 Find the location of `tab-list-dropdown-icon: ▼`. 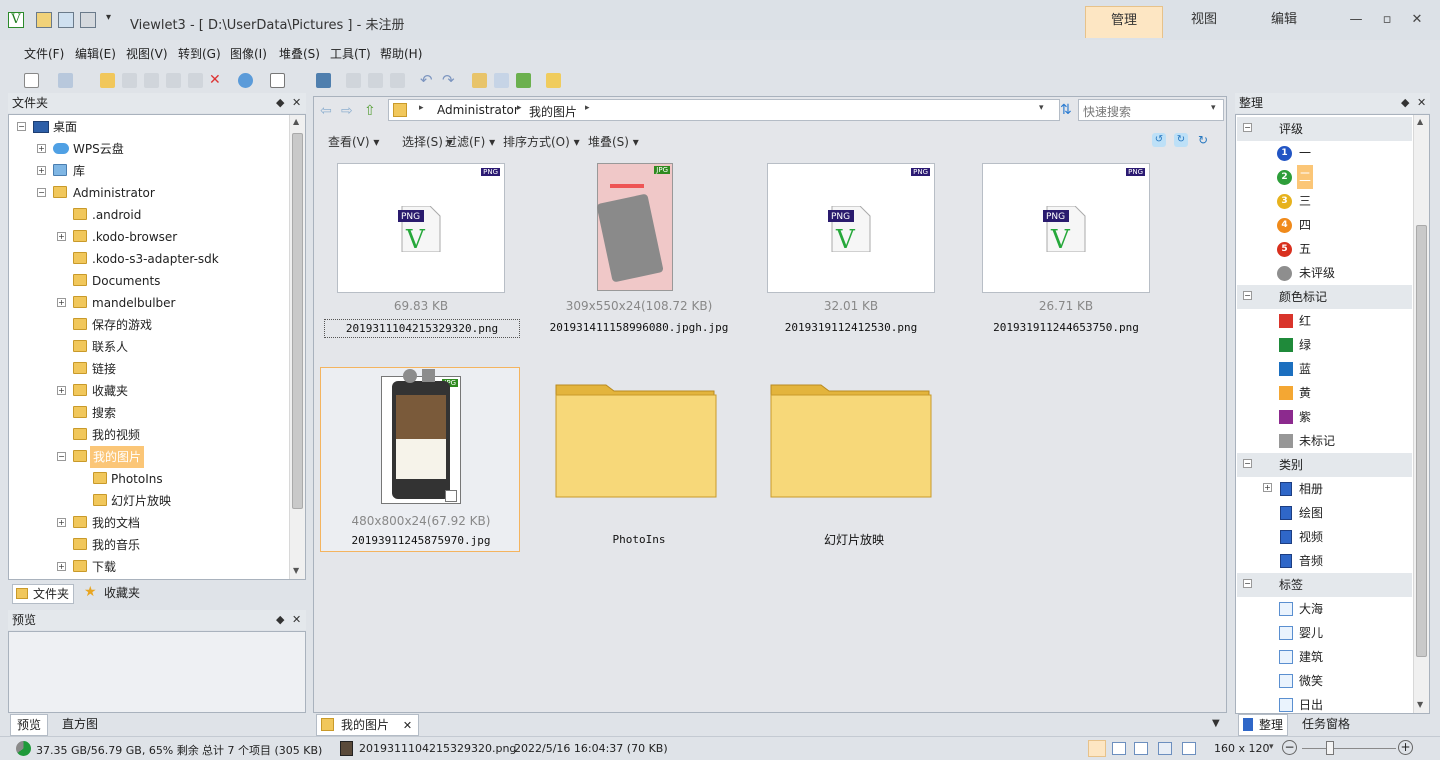

tab-list-dropdown-icon: ▼ is located at coordinates (1216, 723).